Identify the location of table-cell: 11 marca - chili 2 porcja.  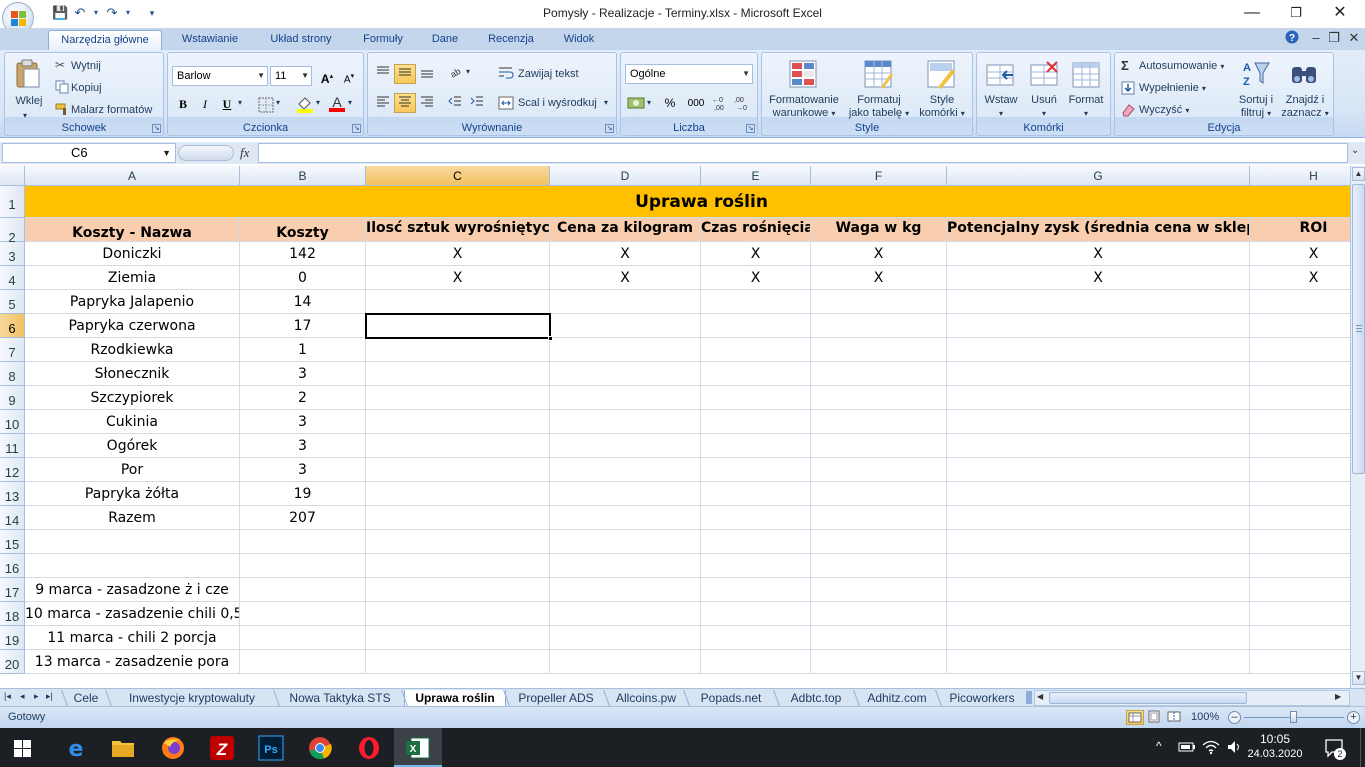
(132, 638).